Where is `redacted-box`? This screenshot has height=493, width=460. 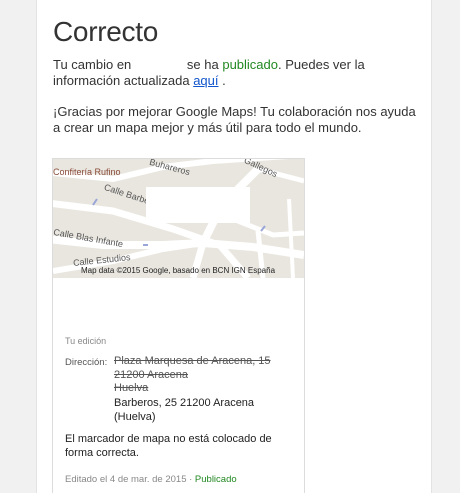
redacted-box is located at coordinates (198, 205).